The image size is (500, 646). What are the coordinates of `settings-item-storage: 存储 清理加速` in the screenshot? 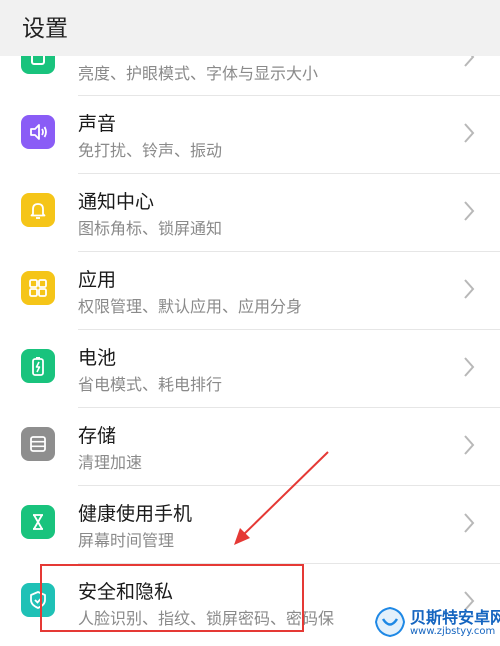 It's located at (250, 447).